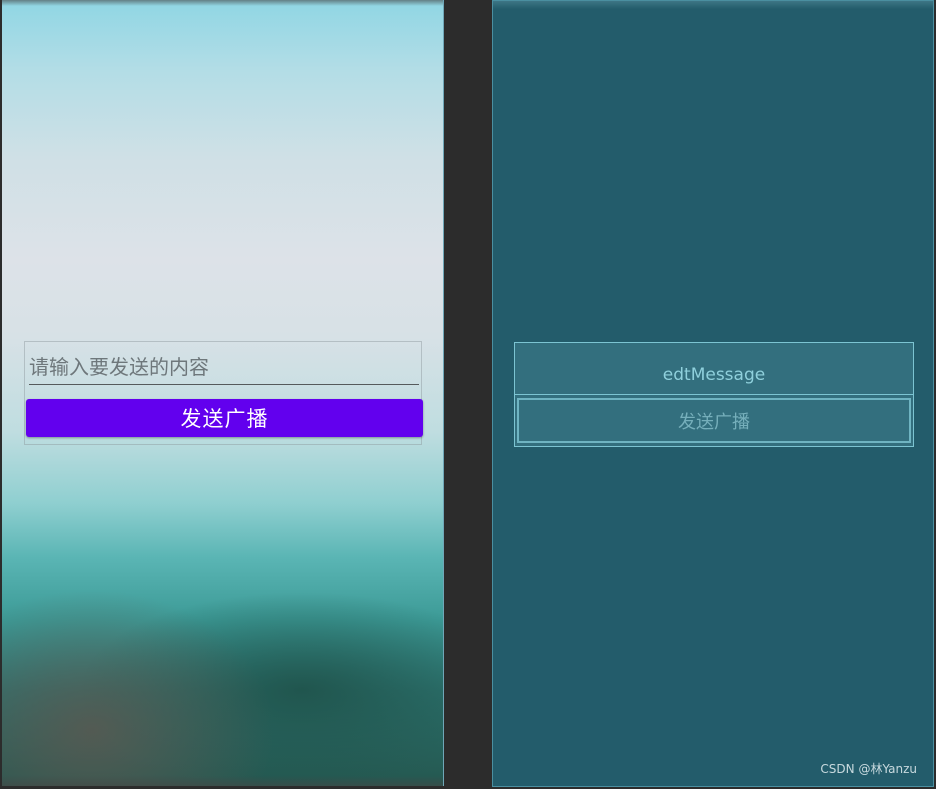 Image resolution: width=936 pixels, height=789 pixels. I want to click on blueprint-edit-text-id: edtMessage, so click(714, 374).